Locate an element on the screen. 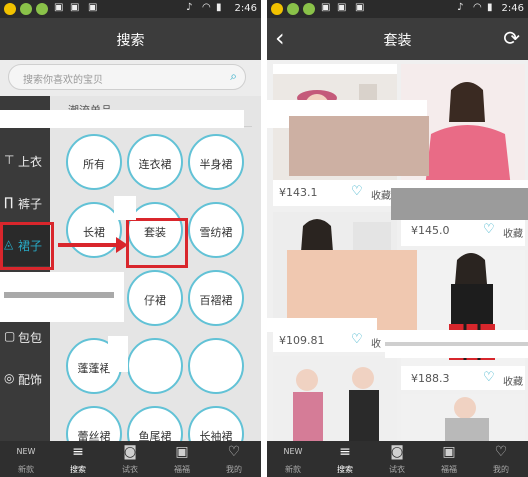 This screenshot has height=477, width=528. shirt-icon: ⊤ is located at coordinates (9, 160).